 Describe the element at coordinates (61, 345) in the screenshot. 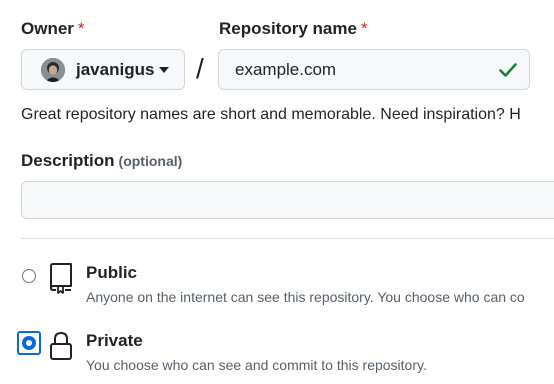

I see `lock-icon` at that location.